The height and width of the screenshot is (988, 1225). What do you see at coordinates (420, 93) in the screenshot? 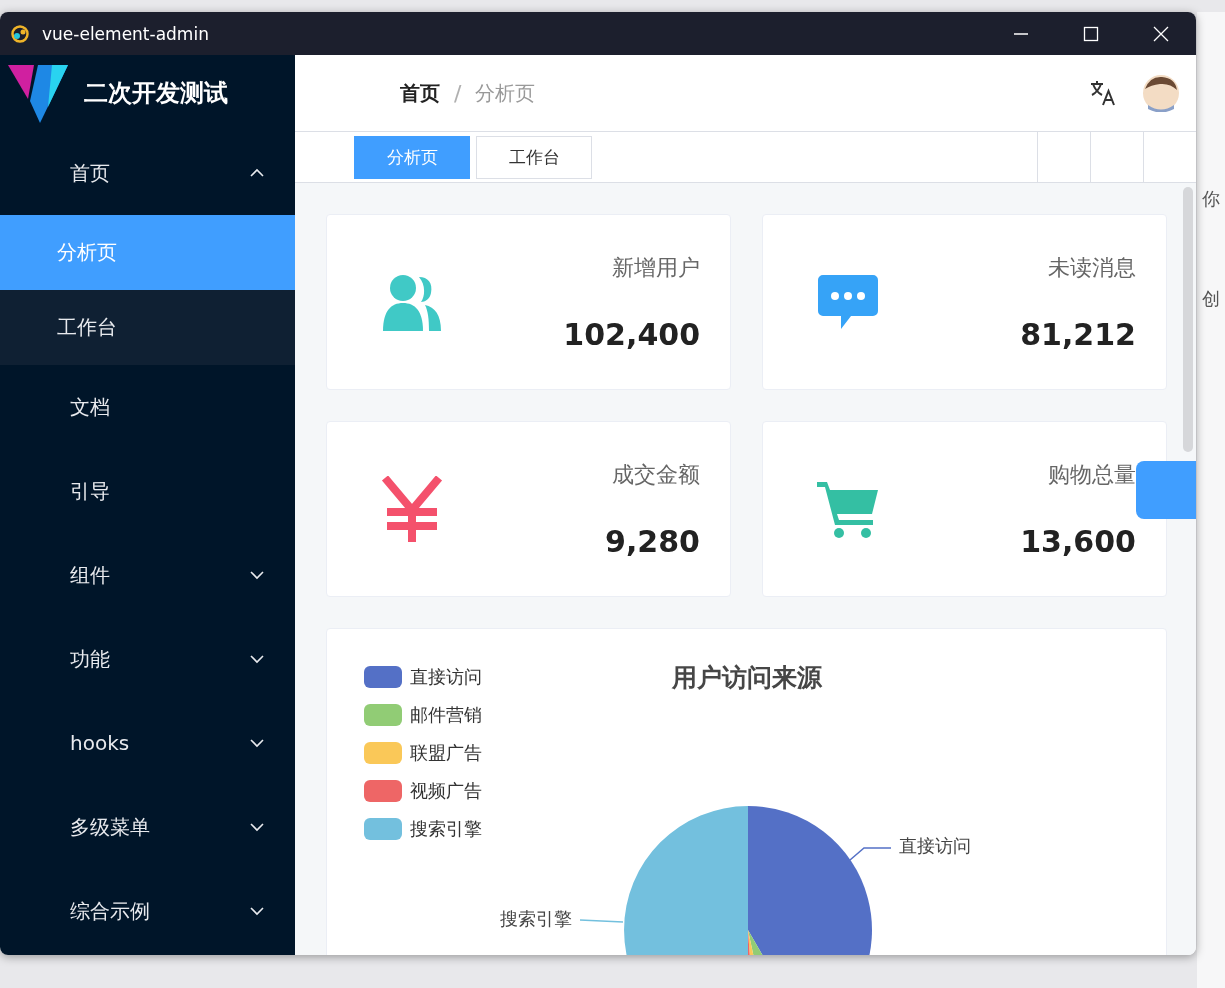
I see `breadcrumb-item: 首页` at bounding box center [420, 93].